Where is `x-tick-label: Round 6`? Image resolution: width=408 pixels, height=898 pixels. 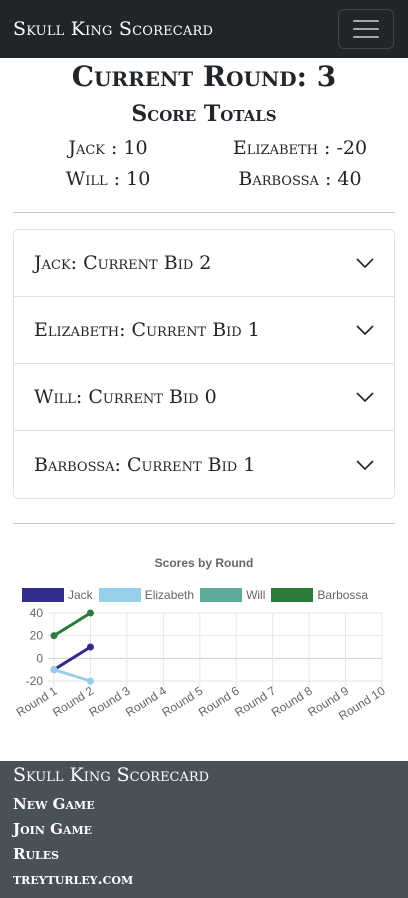
x-tick-label: Round 6 is located at coordinates (219, 702).